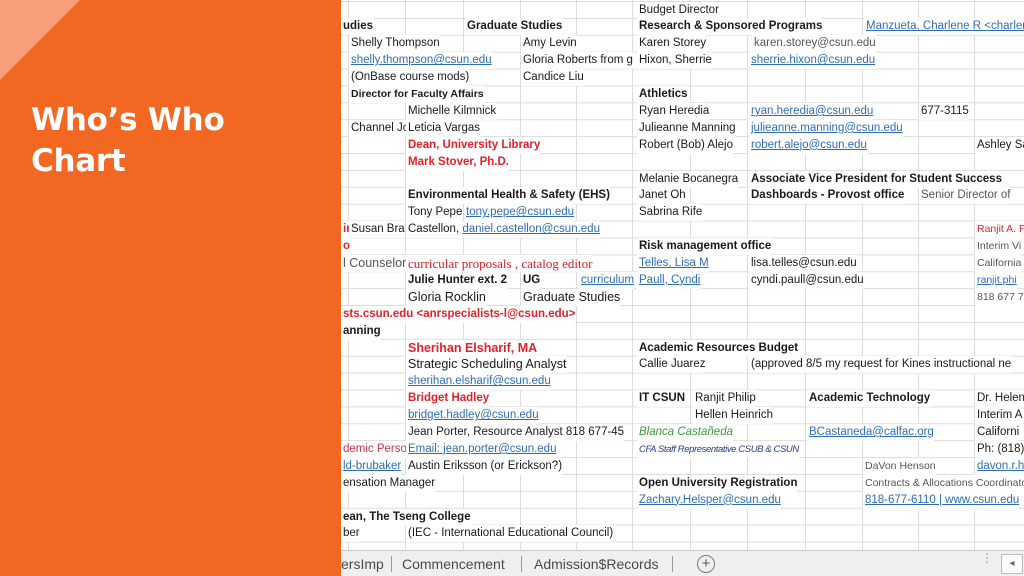 This screenshot has width=1024, height=576. I want to click on sheet-cell: cyndi.paull@csun.edu, so click(806, 280).